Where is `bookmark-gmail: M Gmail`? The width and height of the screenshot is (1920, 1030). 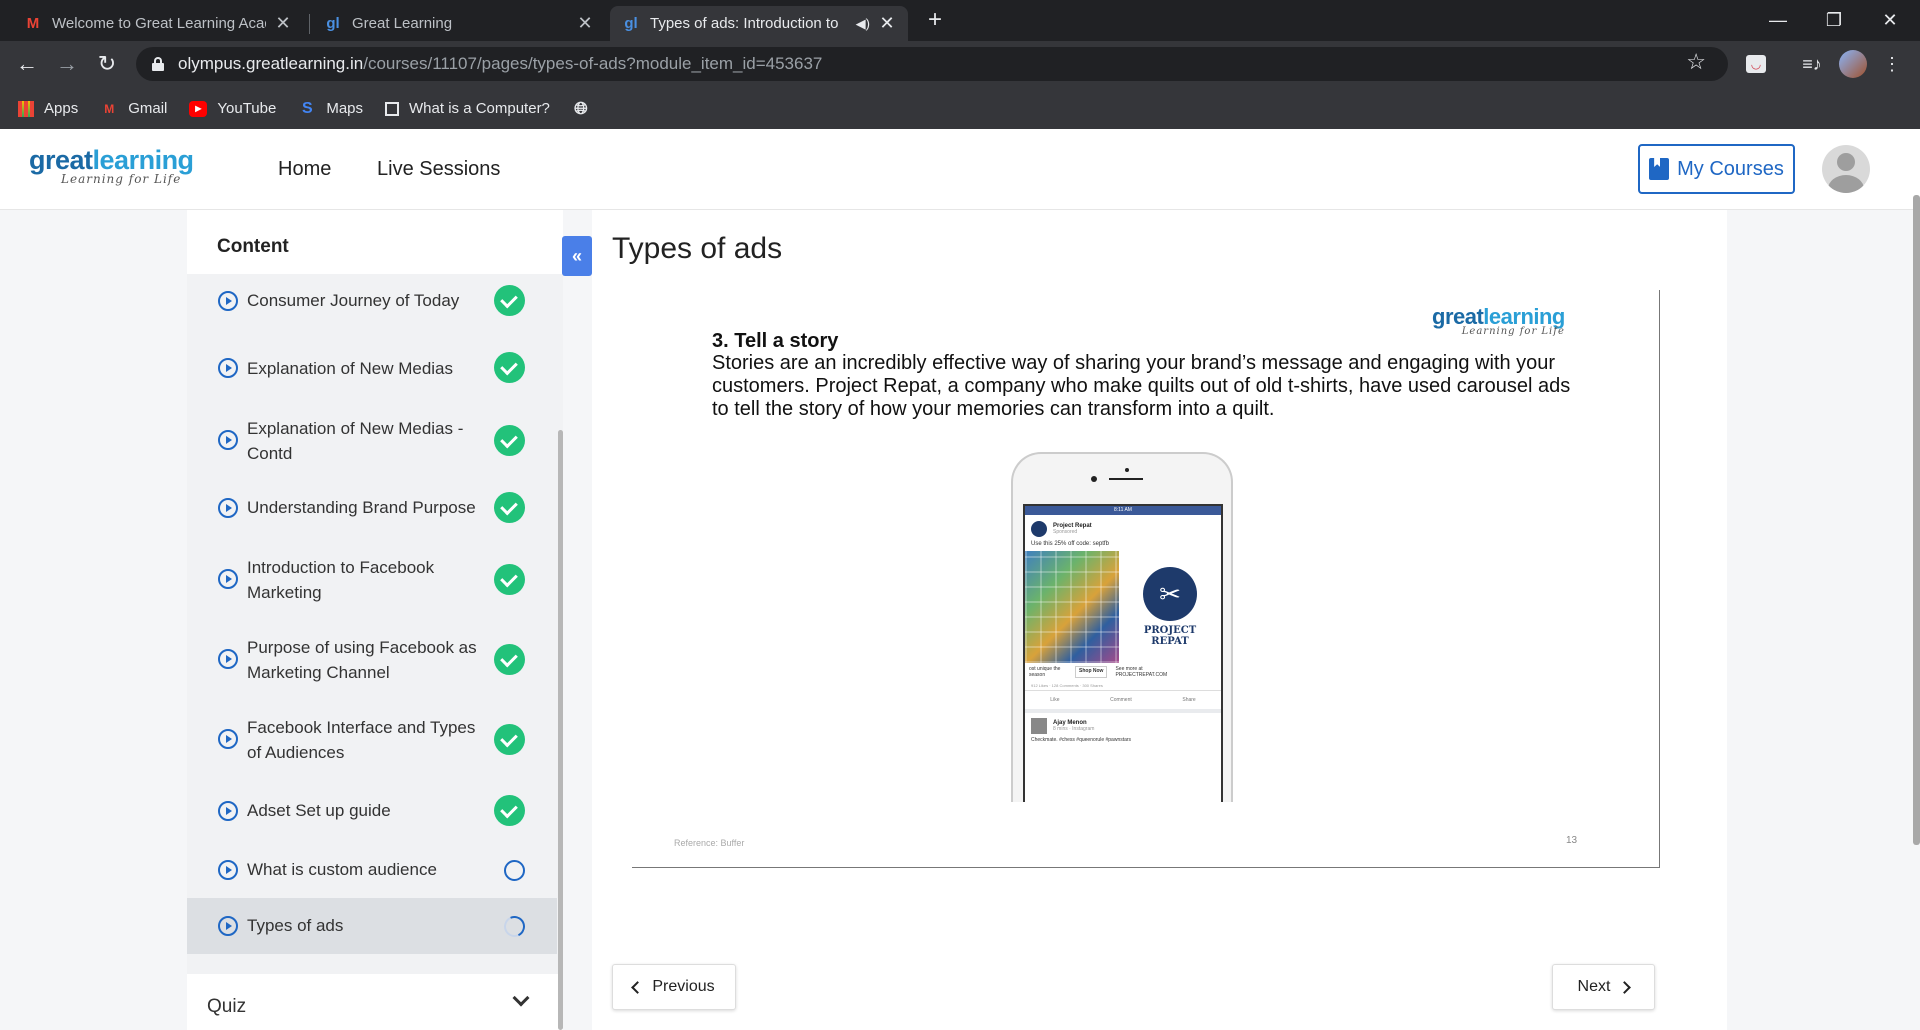 bookmark-gmail: M Gmail is located at coordinates (133, 108).